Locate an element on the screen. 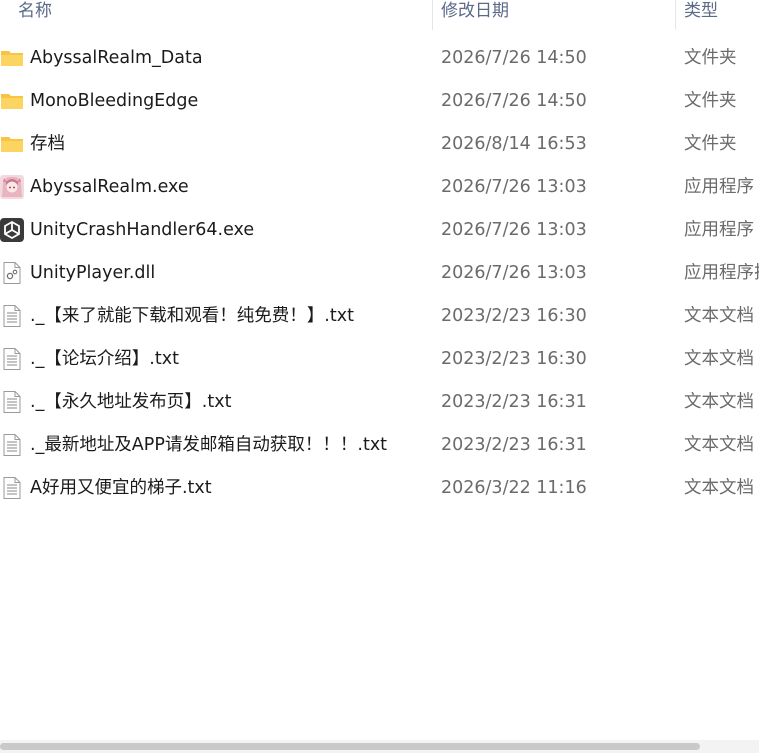  file-row: UnityPlayer.dll 2026/7/26 13:03 应用程序扩 is located at coordinates (379, 273).